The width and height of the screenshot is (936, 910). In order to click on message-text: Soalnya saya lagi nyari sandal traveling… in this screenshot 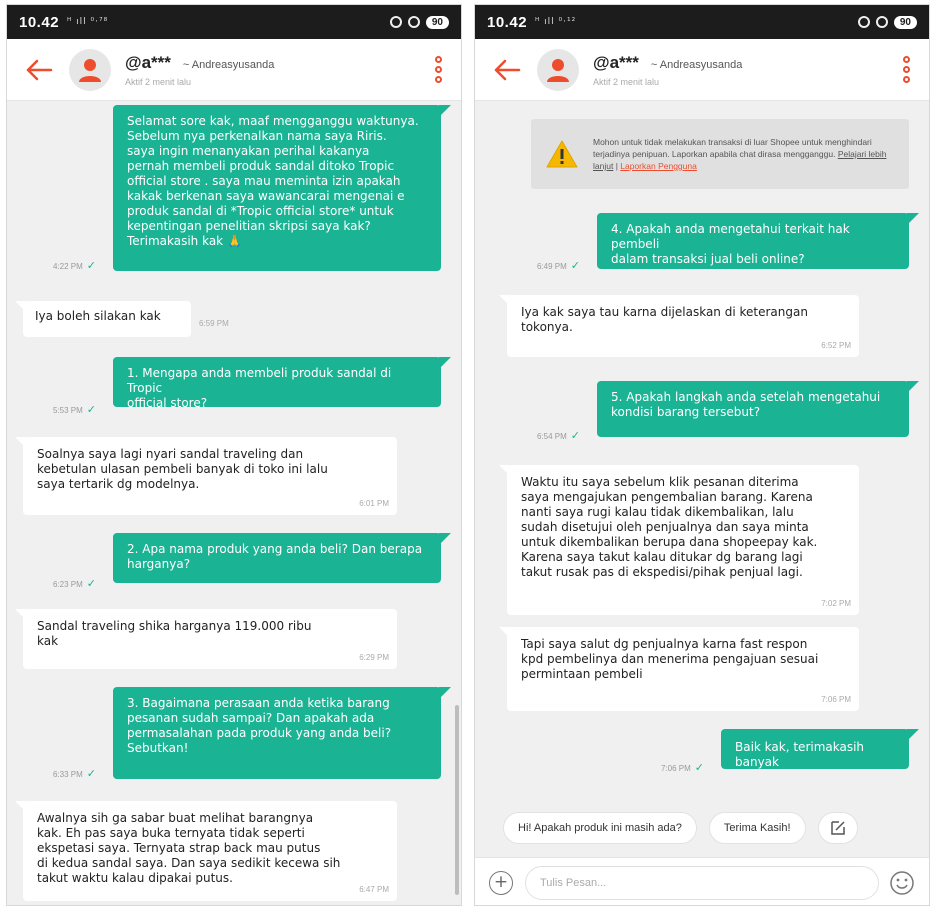, I will do `click(182, 469)`.